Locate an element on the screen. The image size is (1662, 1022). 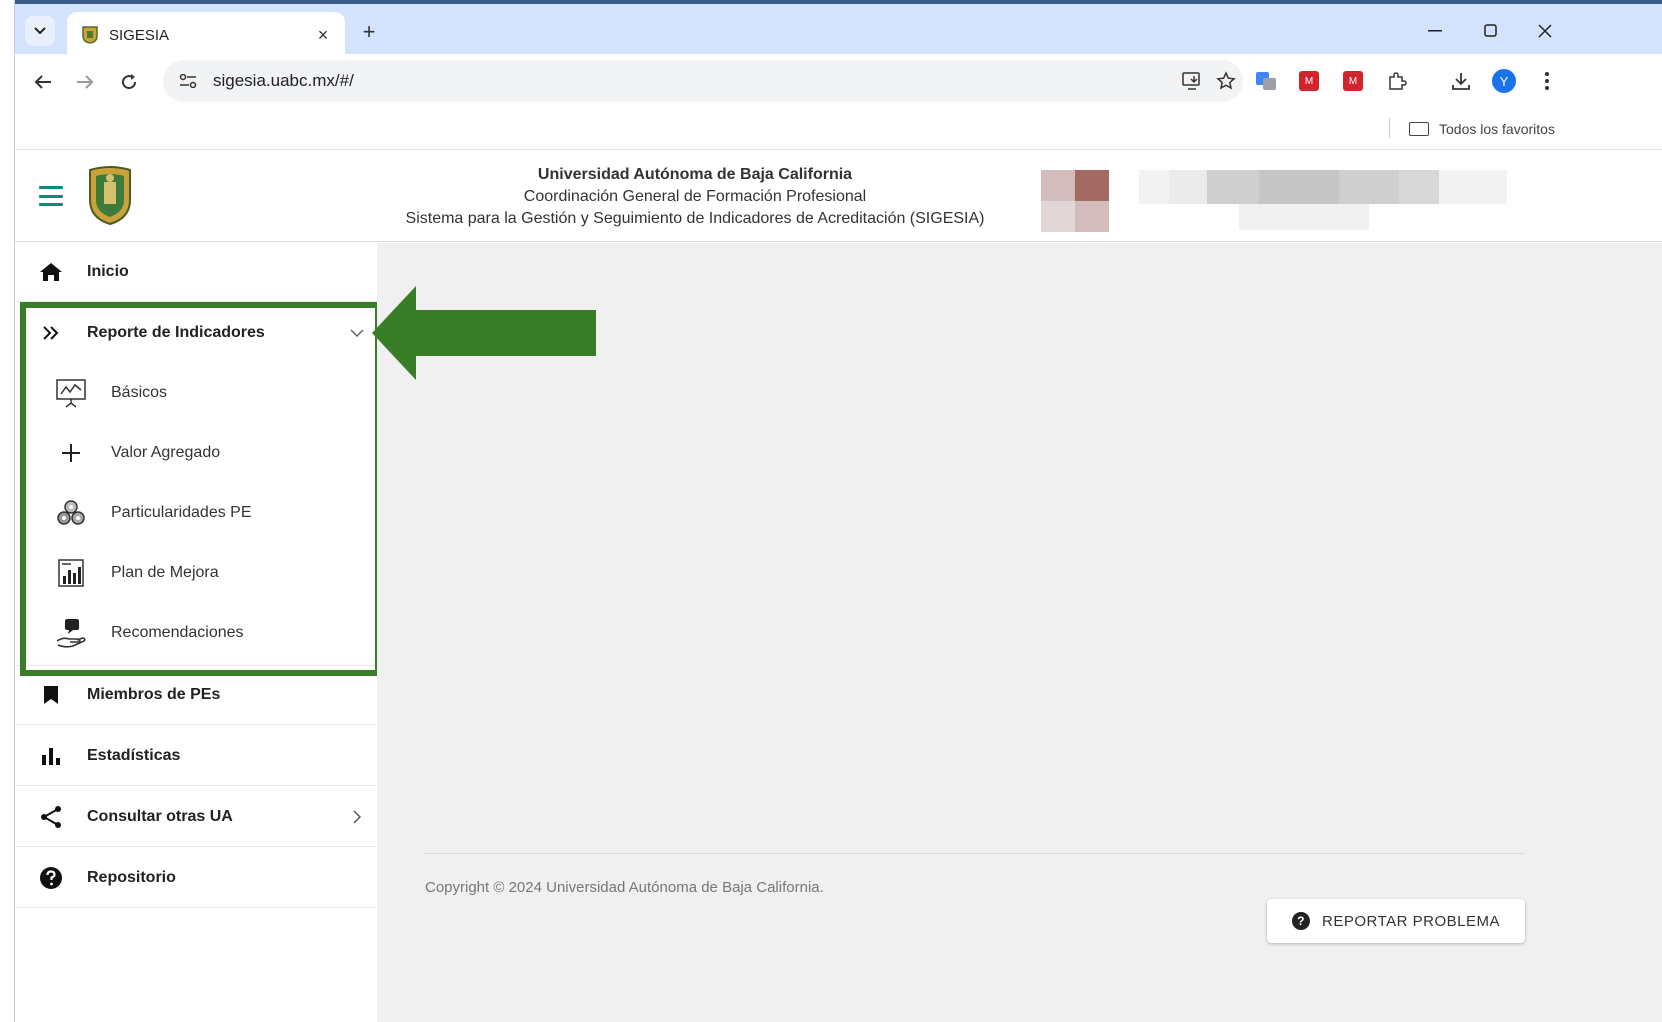
chevron-right-icon is located at coordinates (357, 816).